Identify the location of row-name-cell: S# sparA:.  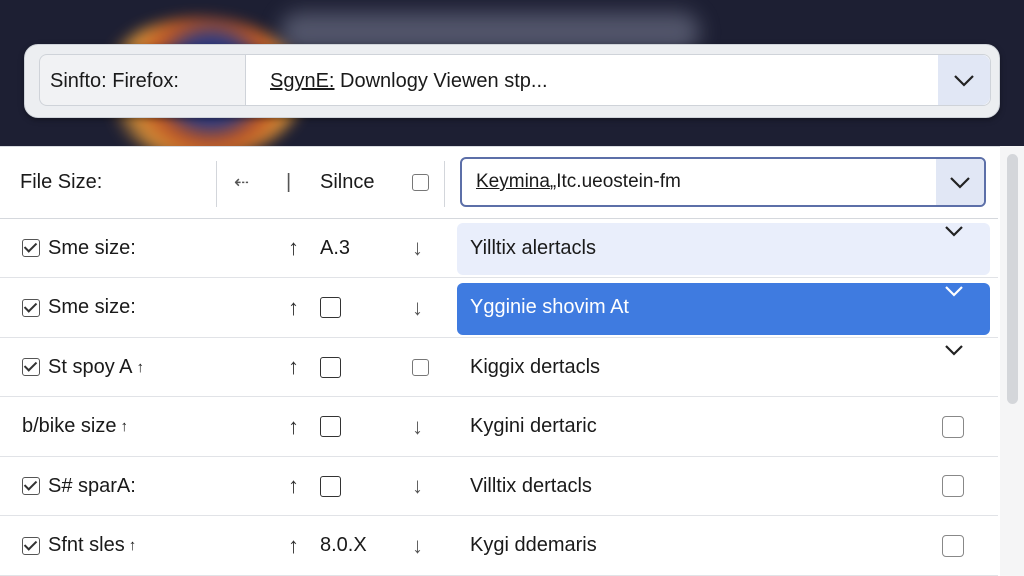
(79, 486).